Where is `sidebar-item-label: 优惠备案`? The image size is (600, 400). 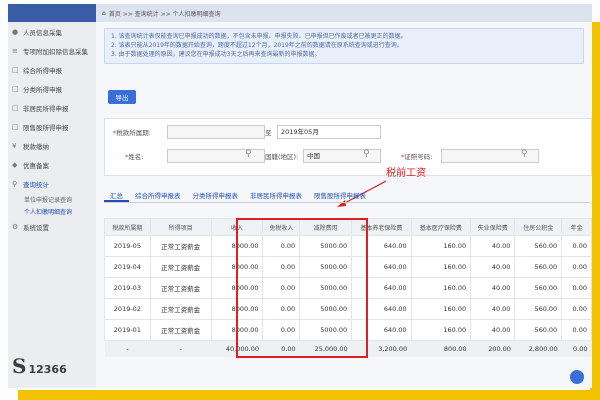 sidebar-item-label: 优惠备案 is located at coordinates (36, 165).